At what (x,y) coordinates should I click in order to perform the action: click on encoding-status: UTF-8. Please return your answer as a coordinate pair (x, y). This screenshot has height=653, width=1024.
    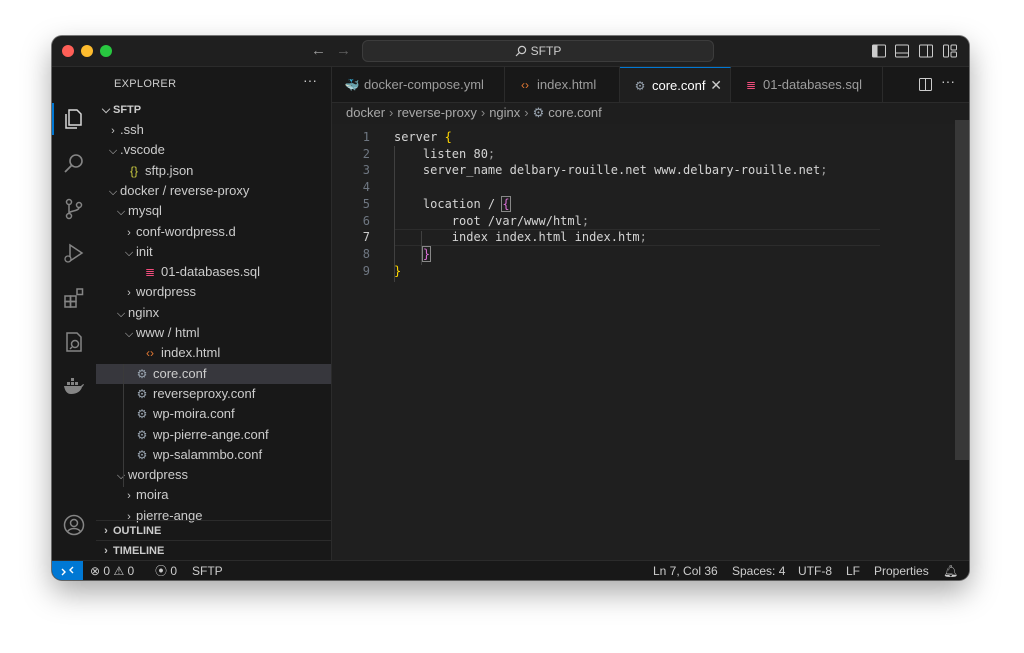
    Looking at the image, I should click on (815, 570).